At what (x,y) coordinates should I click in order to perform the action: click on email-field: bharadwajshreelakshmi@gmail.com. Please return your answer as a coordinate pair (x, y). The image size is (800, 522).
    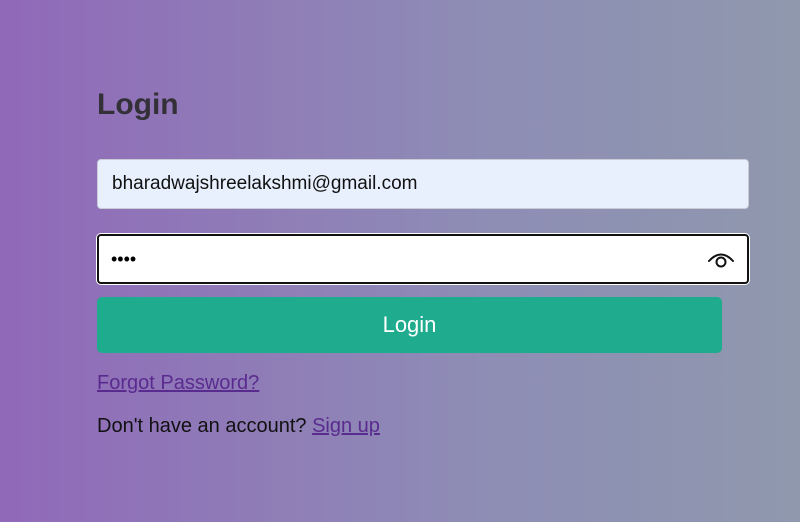
    Looking at the image, I should click on (423, 184).